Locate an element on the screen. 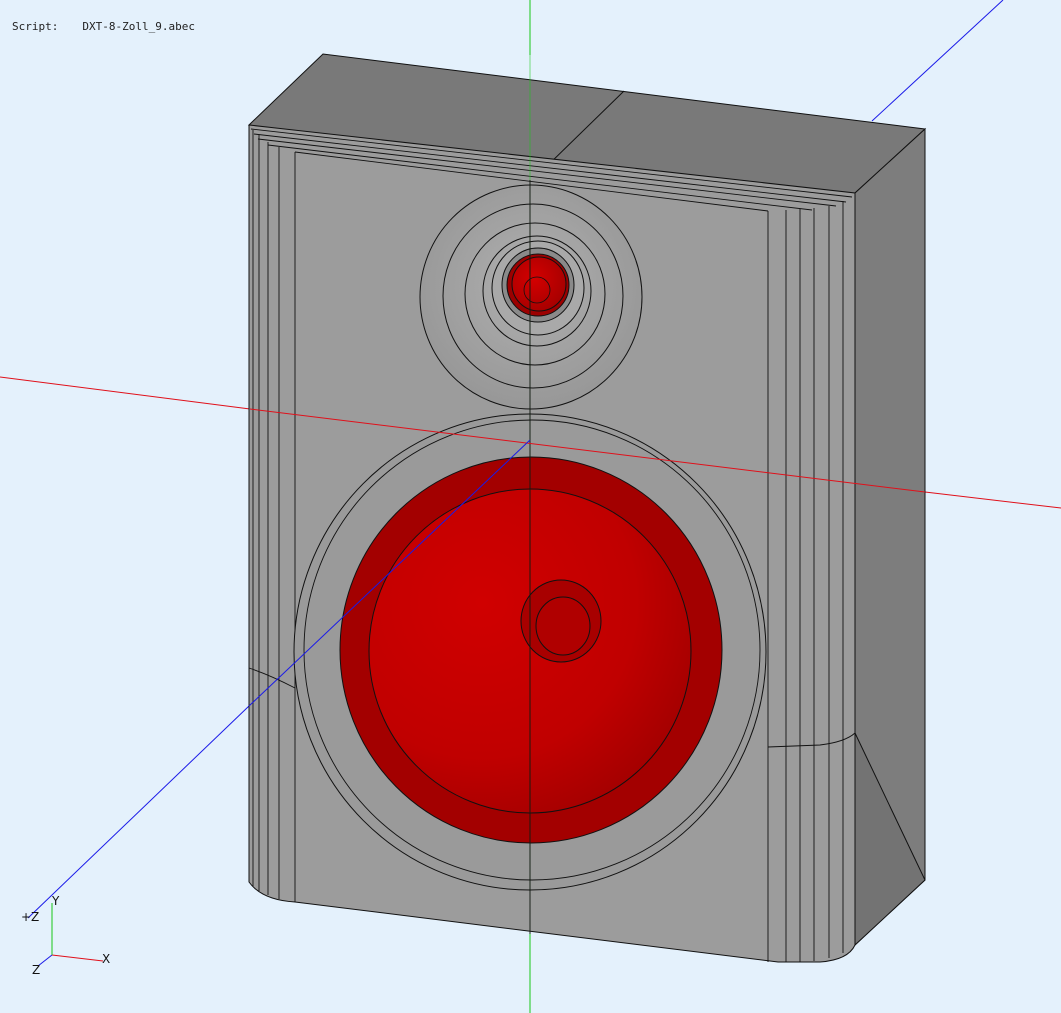 The height and width of the screenshot is (1013, 1061). z-plus-label: +Z is located at coordinates (30, 917).